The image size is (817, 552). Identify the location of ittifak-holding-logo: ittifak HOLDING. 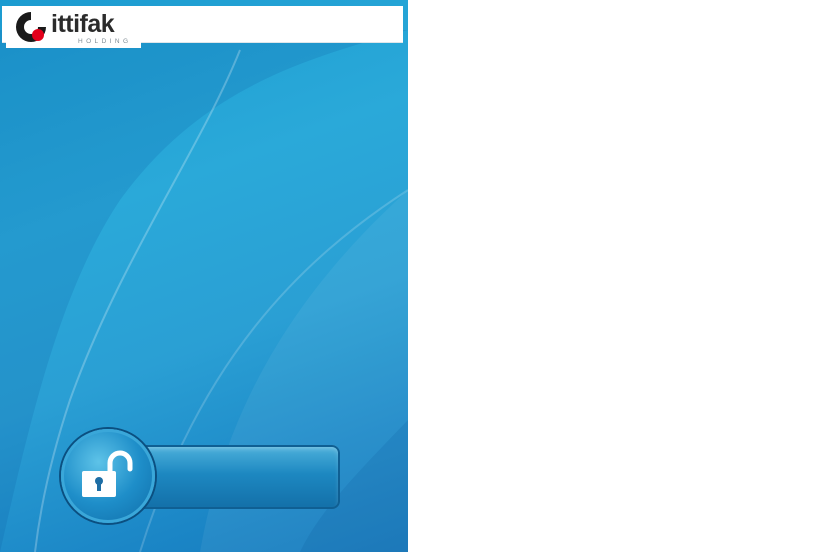
(73, 28).